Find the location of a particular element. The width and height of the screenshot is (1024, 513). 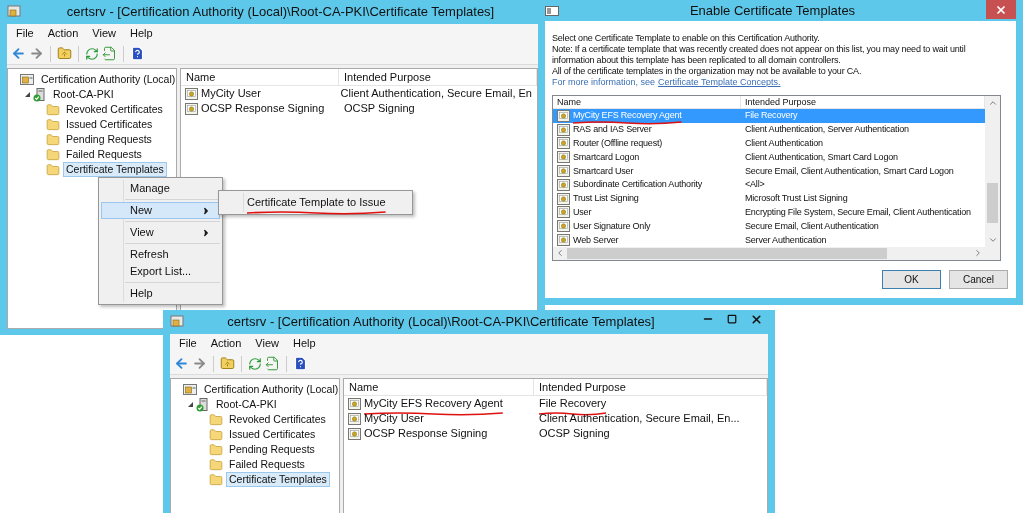

list-item: Subordinate Certification Authority is located at coordinates (638, 184).